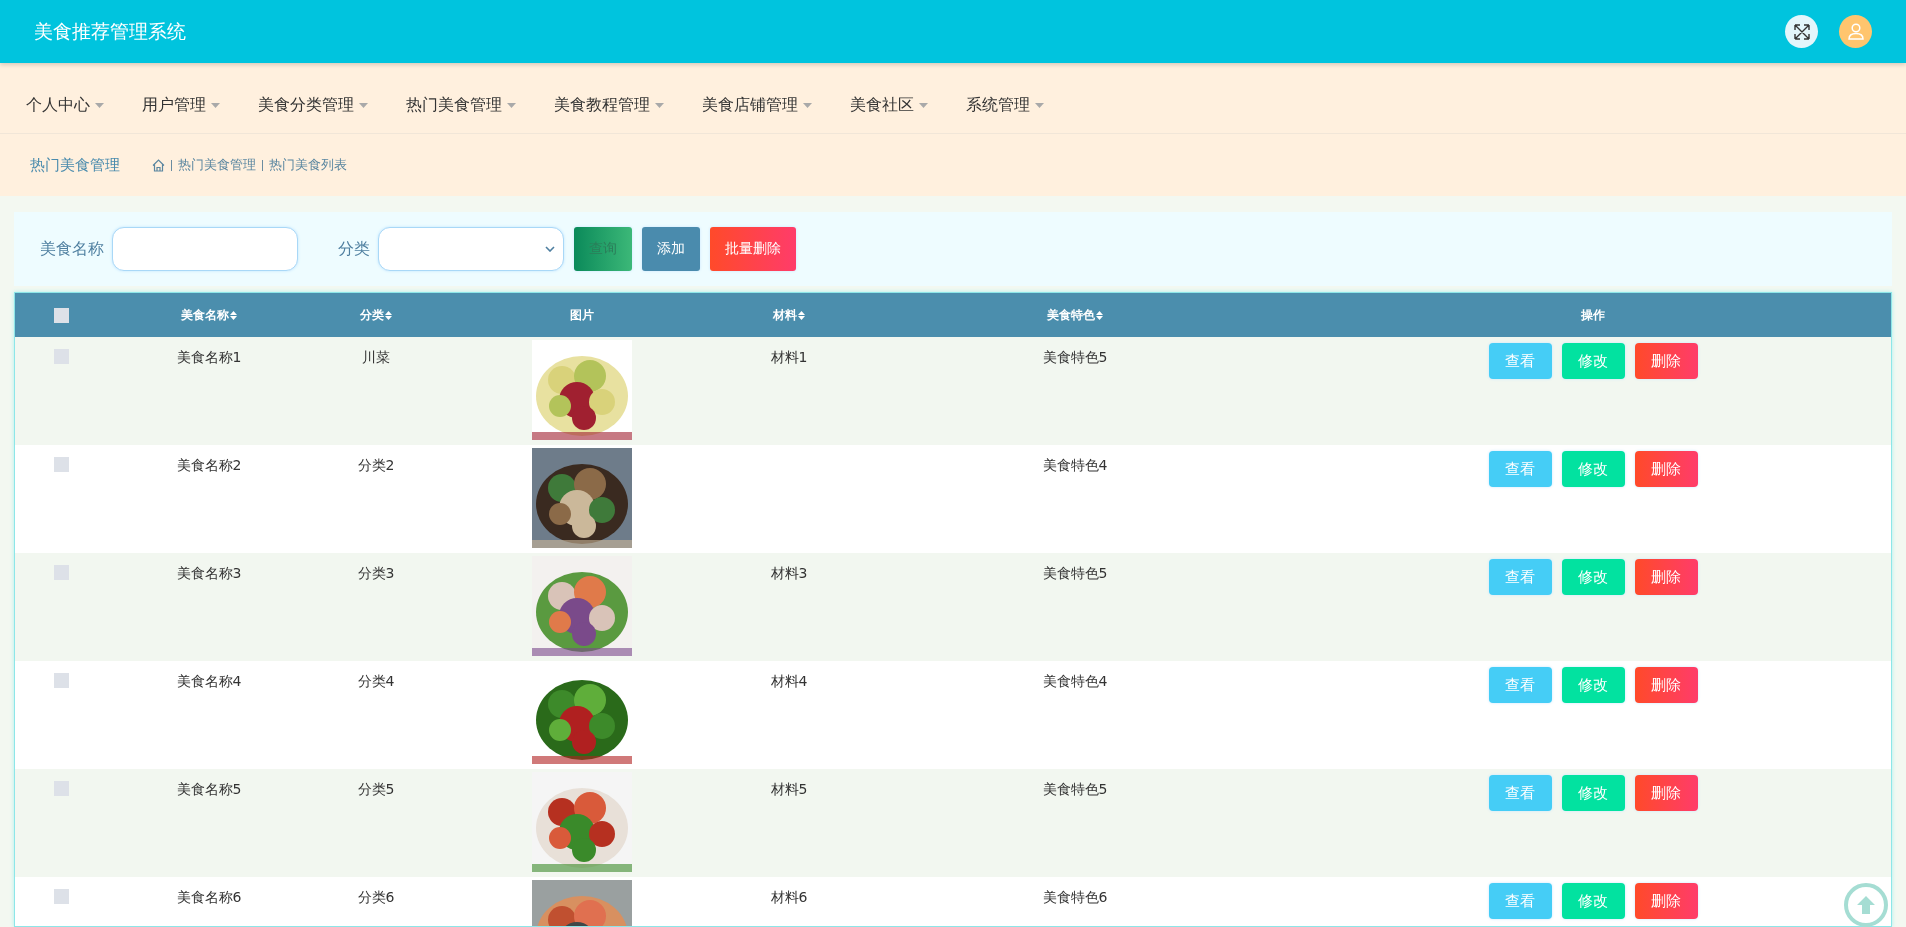 The height and width of the screenshot is (927, 1906). What do you see at coordinates (308, 165) in the screenshot?
I see `breadcrumb-link: 热门美食列表` at bounding box center [308, 165].